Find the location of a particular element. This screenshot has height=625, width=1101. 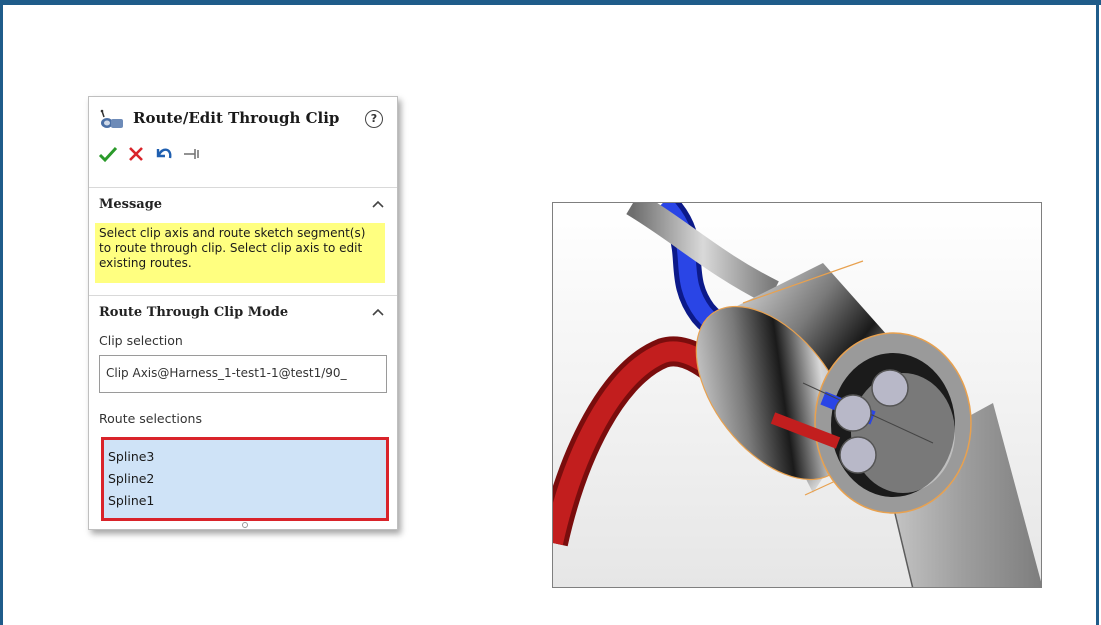

resize-handle is located at coordinates (245, 525).